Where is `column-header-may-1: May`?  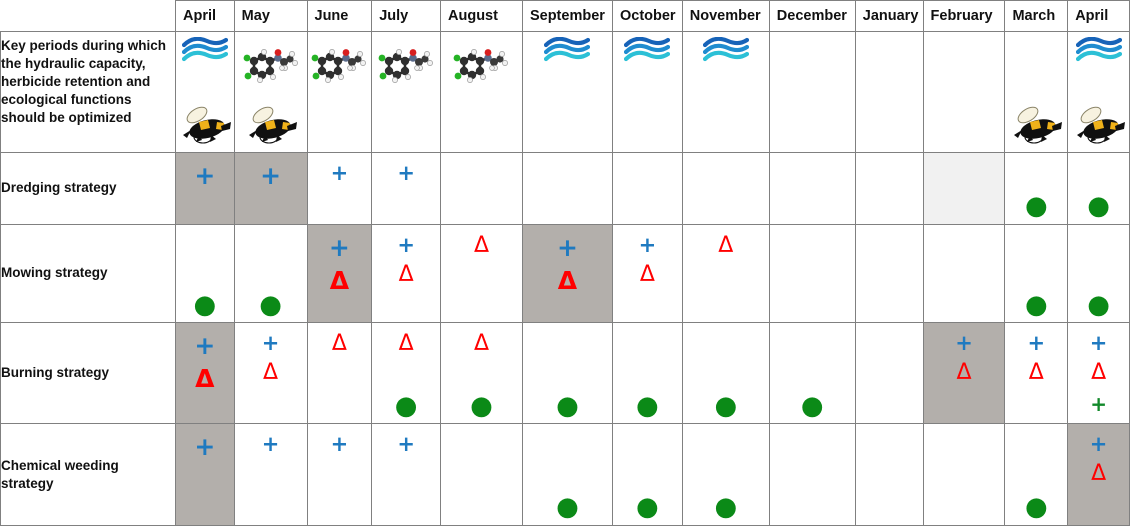 column-header-may-1: May is located at coordinates (270, 16).